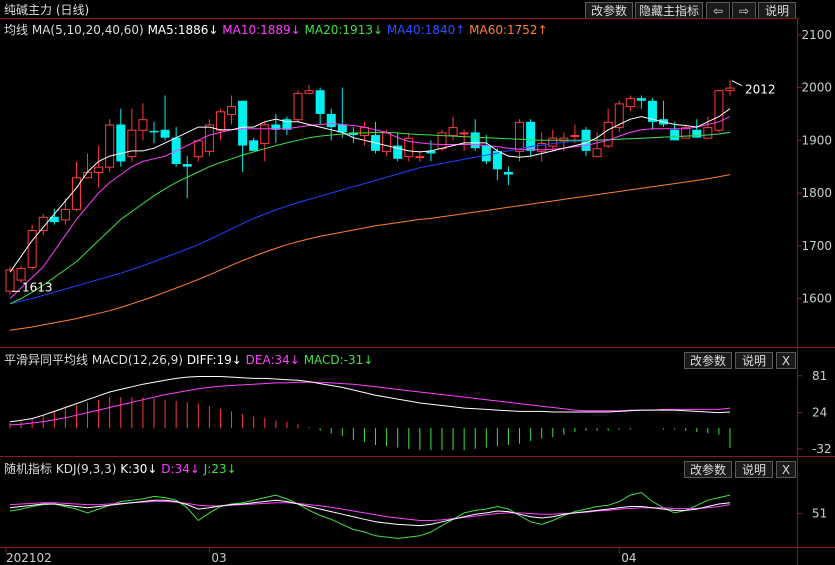 This screenshot has height=565, width=835. Describe the element at coordinates (816, 35) in the screenshot. I see `y-tick-label: 2100` at that location.